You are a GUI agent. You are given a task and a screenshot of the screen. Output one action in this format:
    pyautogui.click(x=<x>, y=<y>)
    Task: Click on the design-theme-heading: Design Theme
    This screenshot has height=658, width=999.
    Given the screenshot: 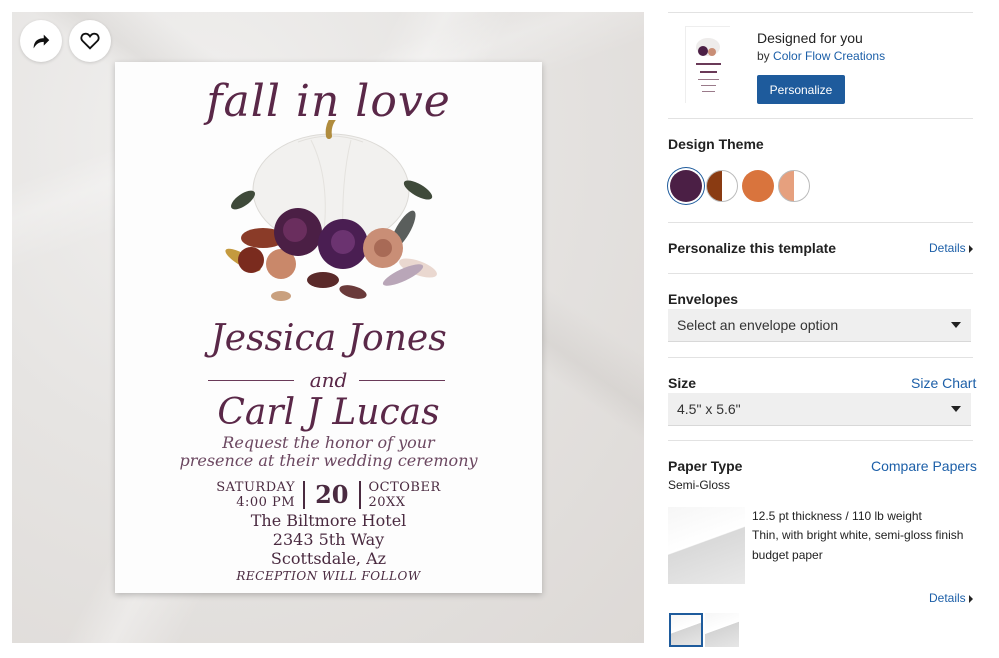 What is the action you would take?
    pyautogui.click(x=716, y=144)
    